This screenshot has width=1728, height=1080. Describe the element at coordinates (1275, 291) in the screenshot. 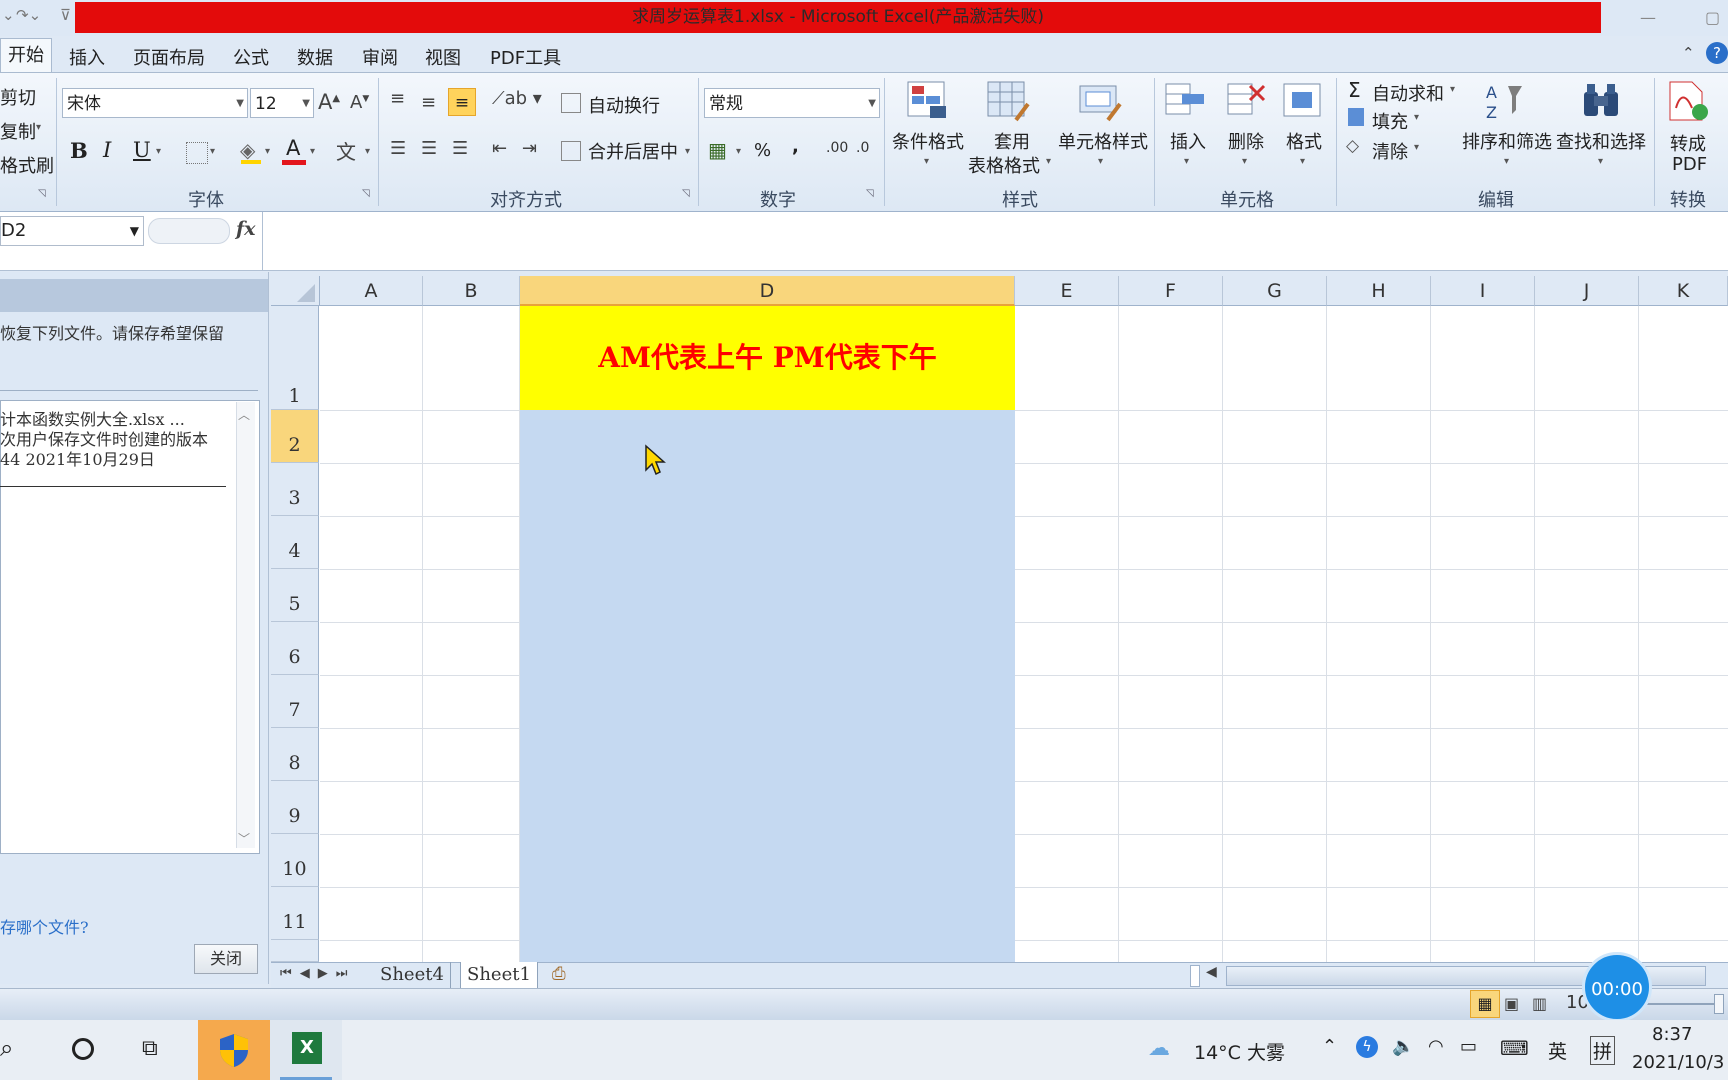

I see `column-header-g: G` at that location.